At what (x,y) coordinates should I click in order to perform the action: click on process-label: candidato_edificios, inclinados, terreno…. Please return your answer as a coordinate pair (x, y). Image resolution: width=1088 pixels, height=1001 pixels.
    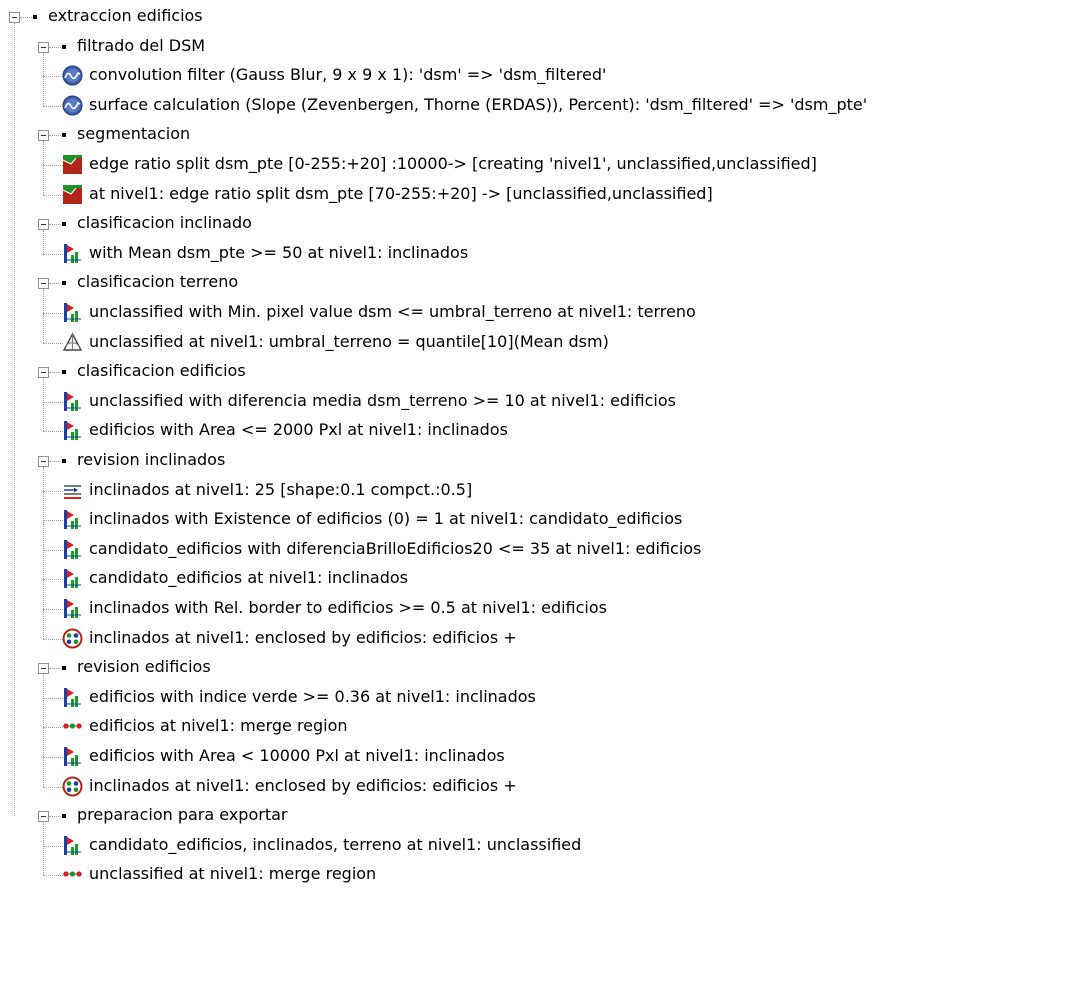
    Looking at the image, I should click on (335, 844).